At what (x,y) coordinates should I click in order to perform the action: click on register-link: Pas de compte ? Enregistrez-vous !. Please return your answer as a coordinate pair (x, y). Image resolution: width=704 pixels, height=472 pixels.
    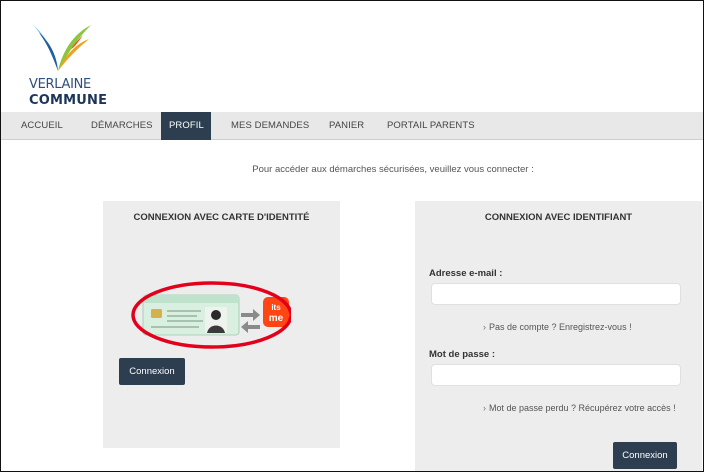
    Looking at the image, I should click on (557, 327).